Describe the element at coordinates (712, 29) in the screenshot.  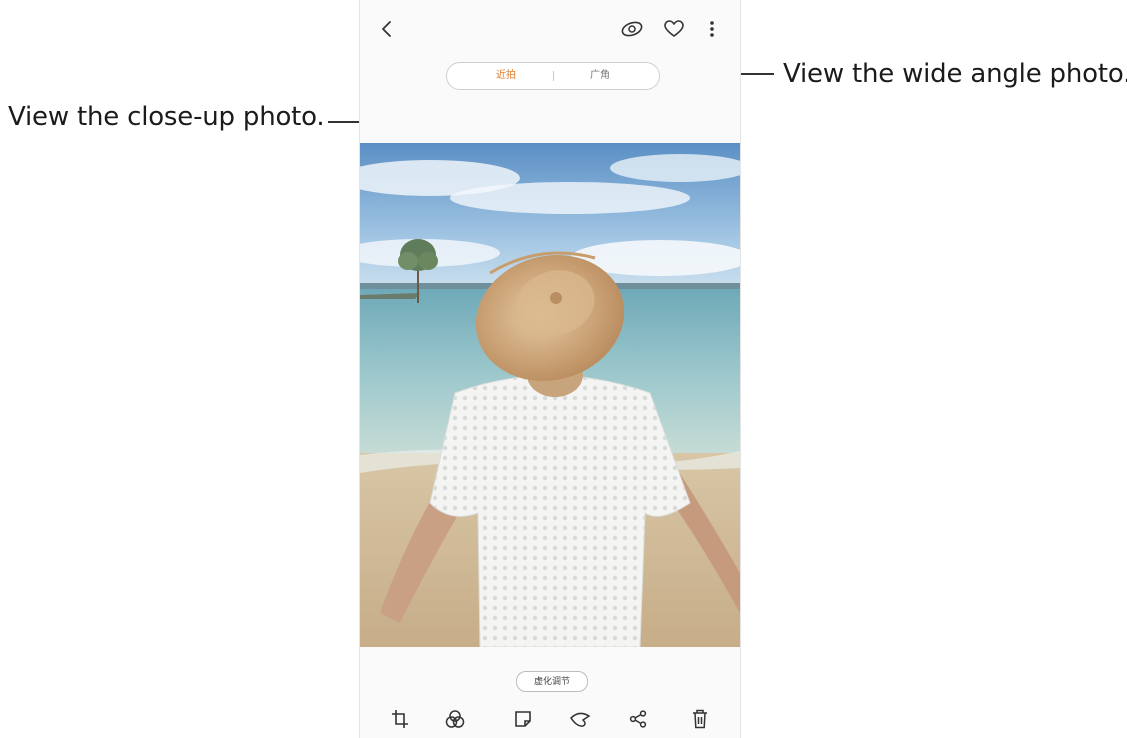
I see `more-vertical-icon` at that location.